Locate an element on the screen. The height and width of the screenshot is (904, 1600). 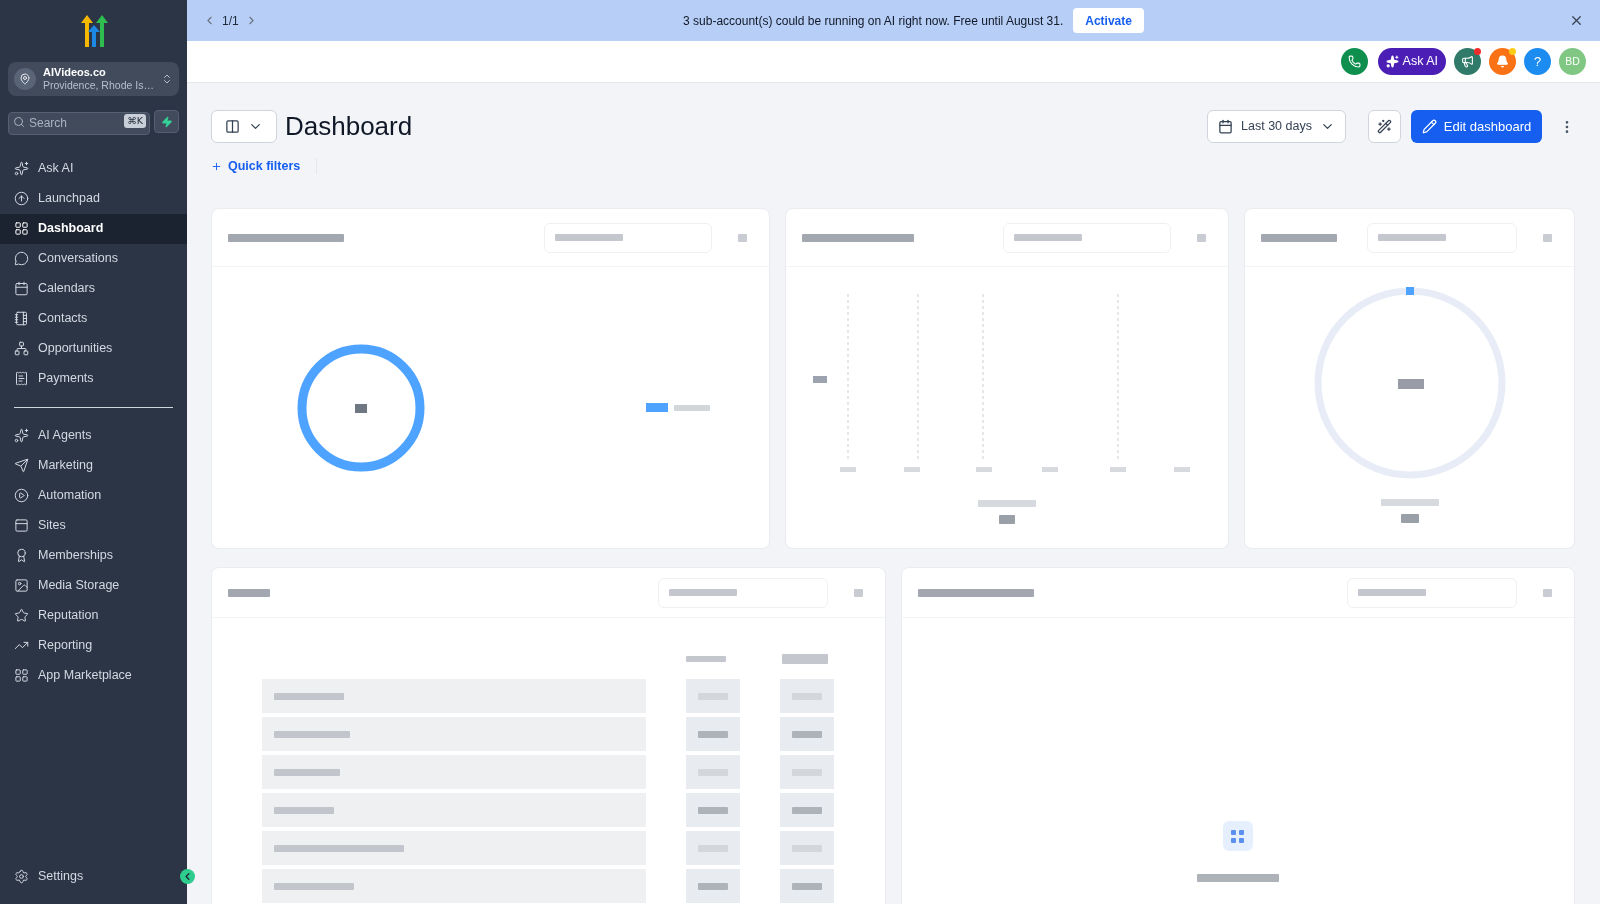
sidebar-item: Ask AI is located at coordinates (93, 168).